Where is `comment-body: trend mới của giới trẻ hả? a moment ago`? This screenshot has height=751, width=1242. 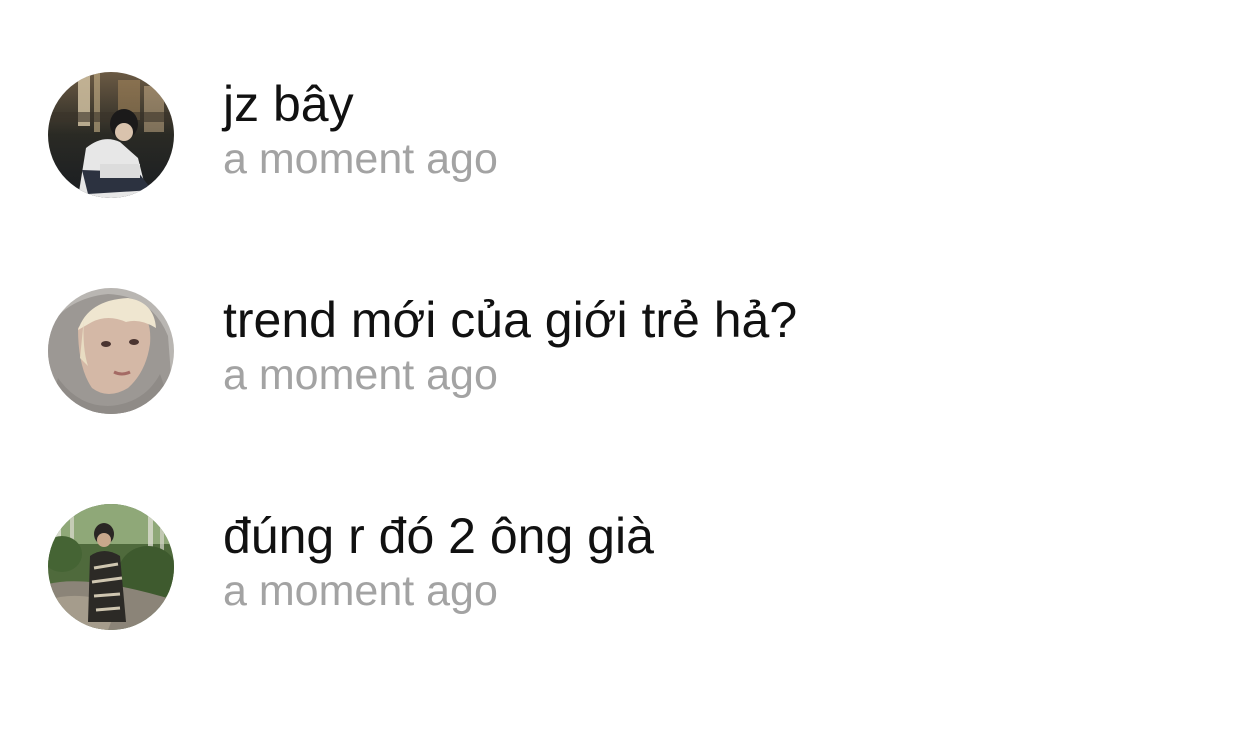
comment-body: trend mới của giới trẻ hả? a moment ago is located at coordinates (510, 345).